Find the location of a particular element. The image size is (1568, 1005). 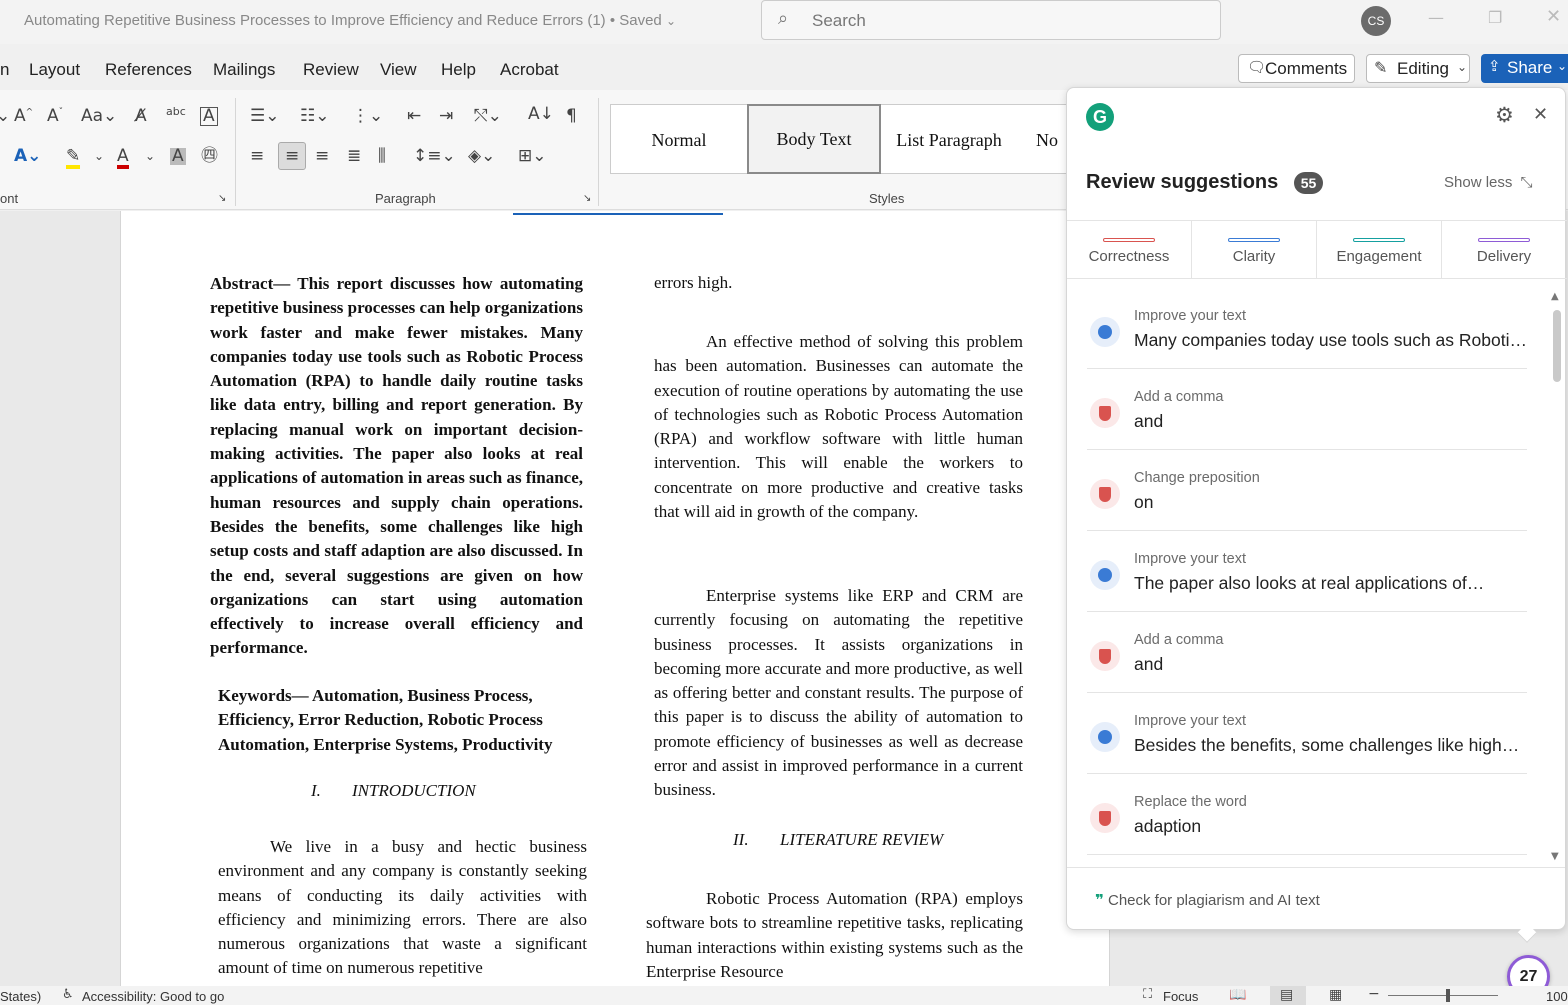

style-list-paragraph: List Paragraph is located at coordinates (949, 140).